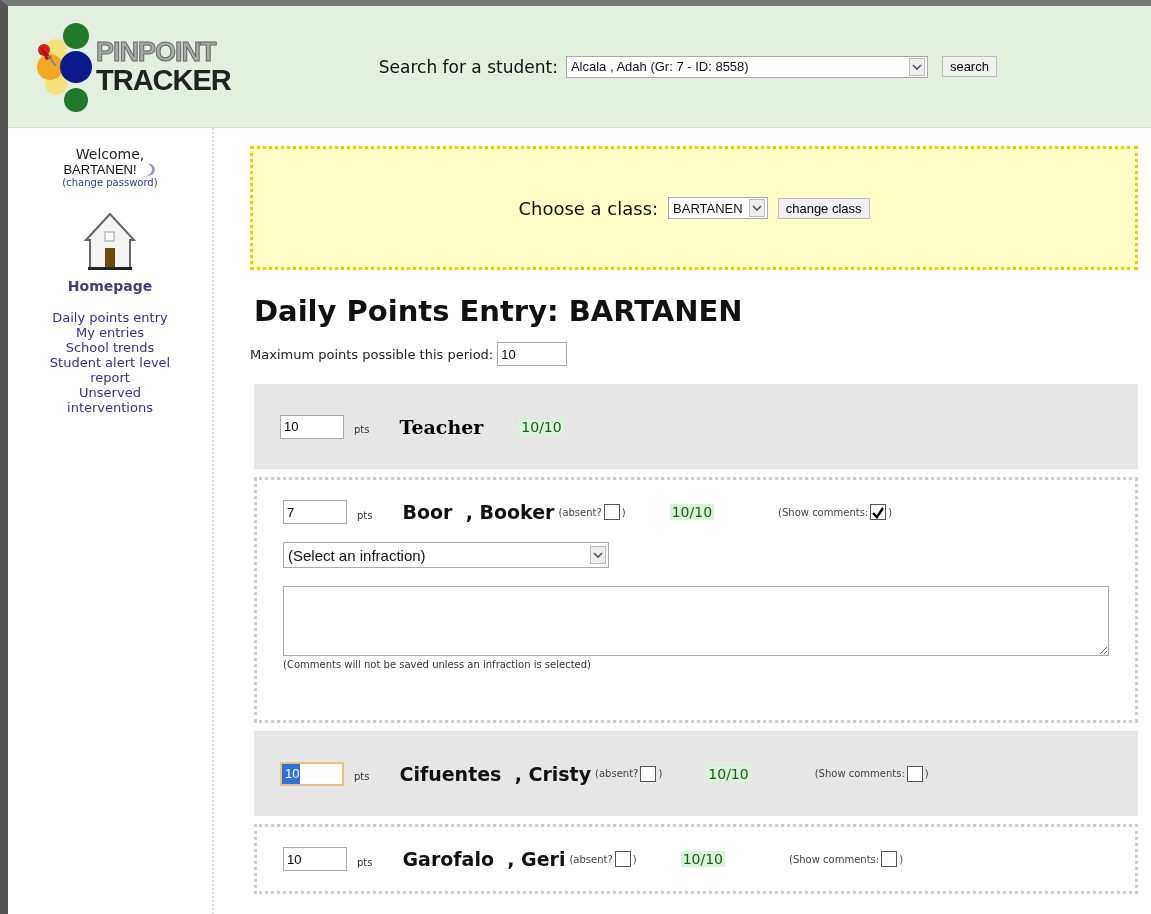 The height and width of the screenshot is (914, 1151). What do you see at coordinates (696, 621) in the screenshot?
I see `comments-field` at bounding box center [696, 621].